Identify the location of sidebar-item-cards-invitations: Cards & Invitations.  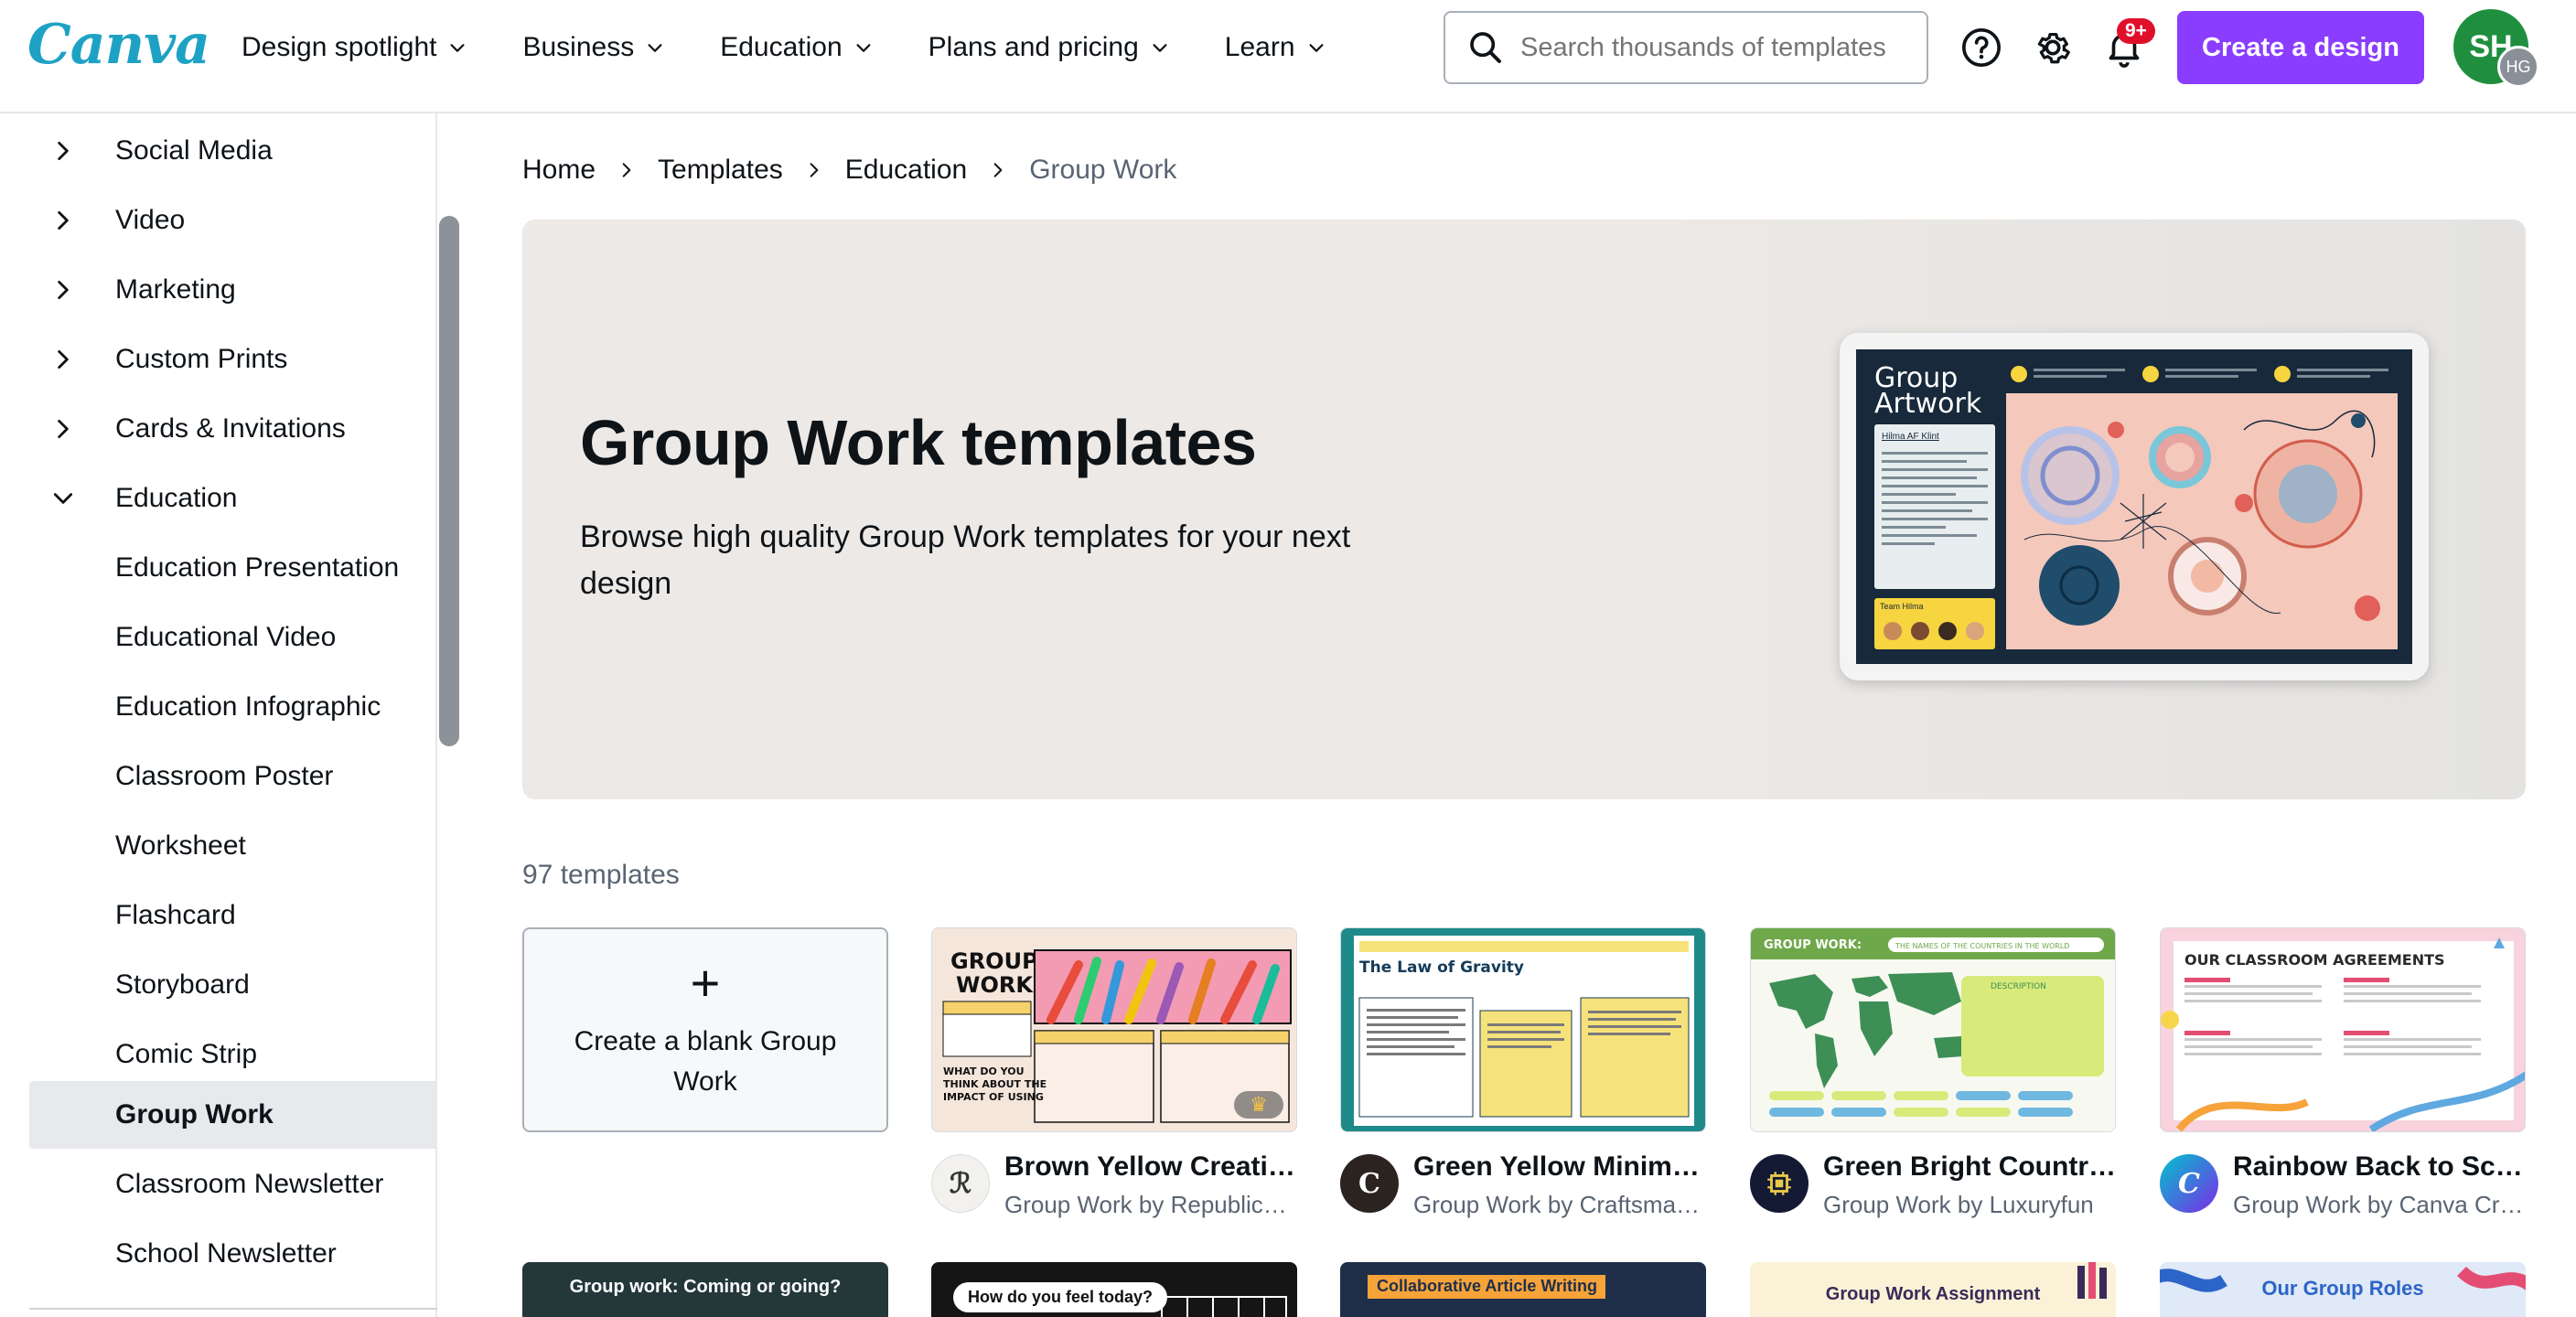
(232, 429).